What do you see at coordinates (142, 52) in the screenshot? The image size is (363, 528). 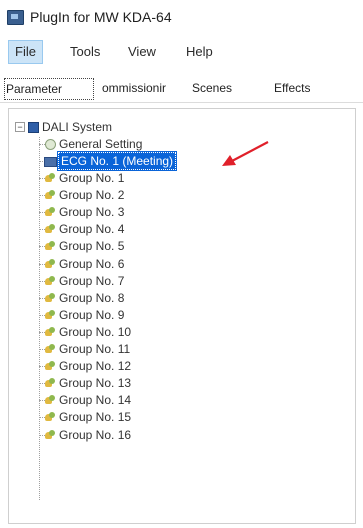 I see `menu-view: View` at bounding box center [142, 52].